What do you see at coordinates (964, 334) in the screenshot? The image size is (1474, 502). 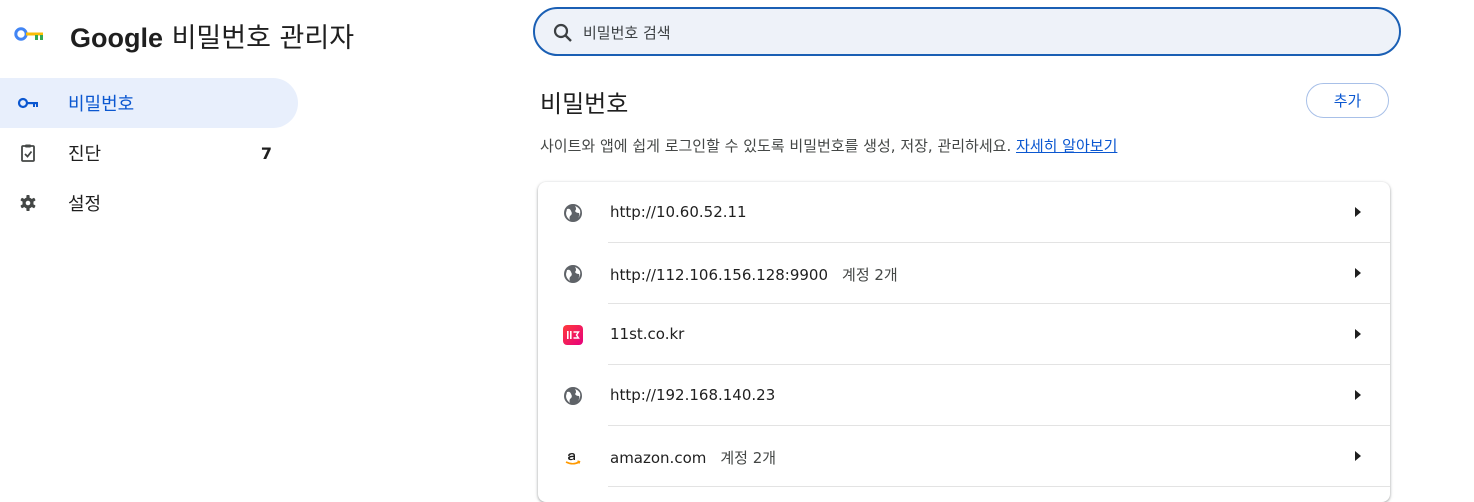 I see `password-row: 11st.co.kr` at bounding box center [964, 334].